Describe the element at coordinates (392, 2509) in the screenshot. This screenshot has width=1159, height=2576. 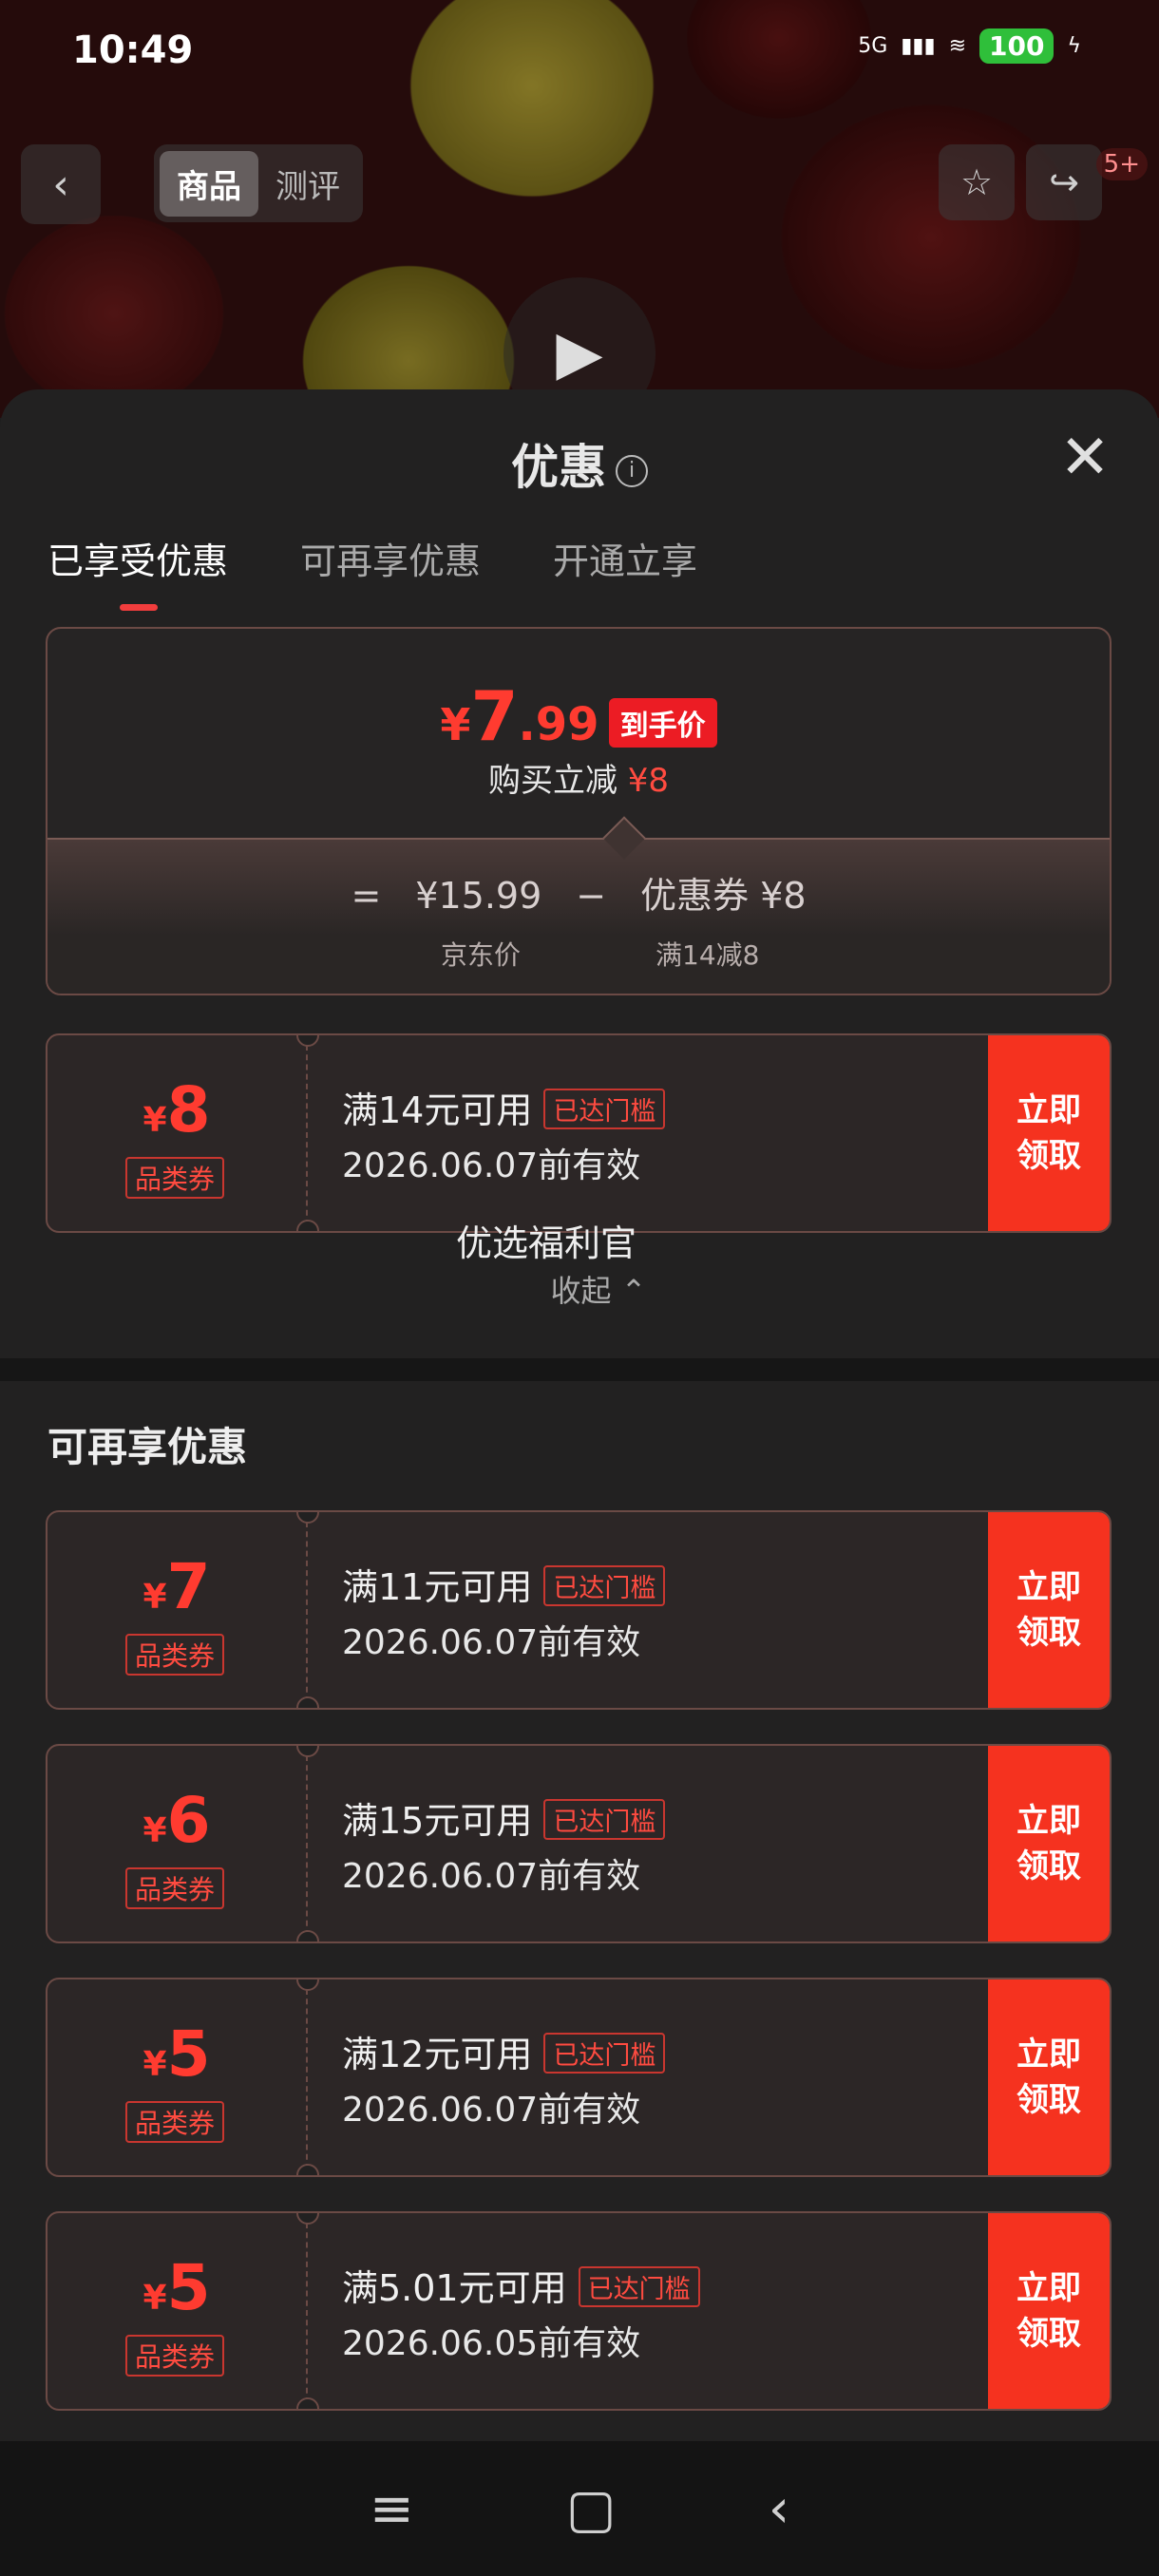
I see `menu-icon: ≡` at that location.